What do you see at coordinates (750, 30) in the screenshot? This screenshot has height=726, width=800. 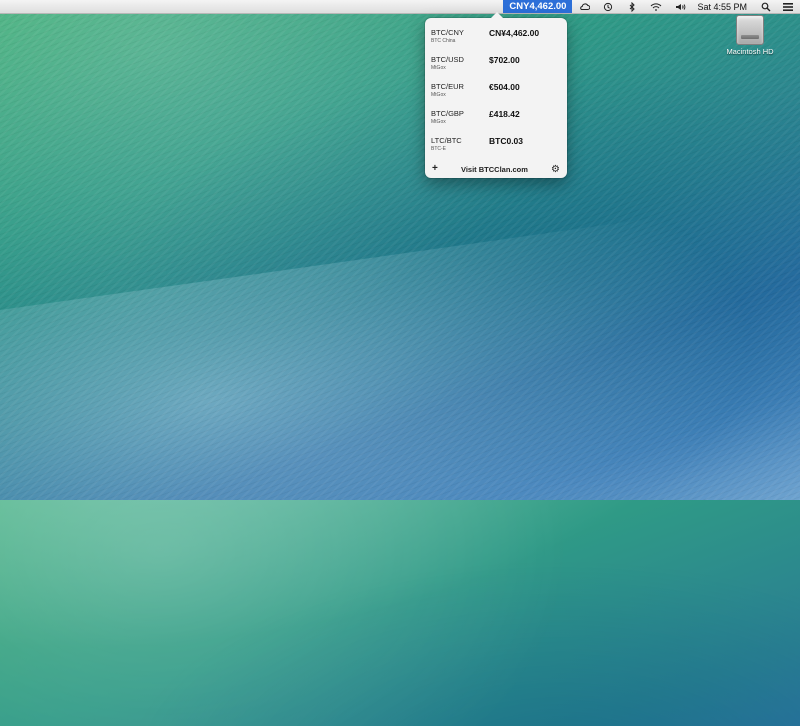 I see `hard-drive-icon` at bounding box center [750, 30].